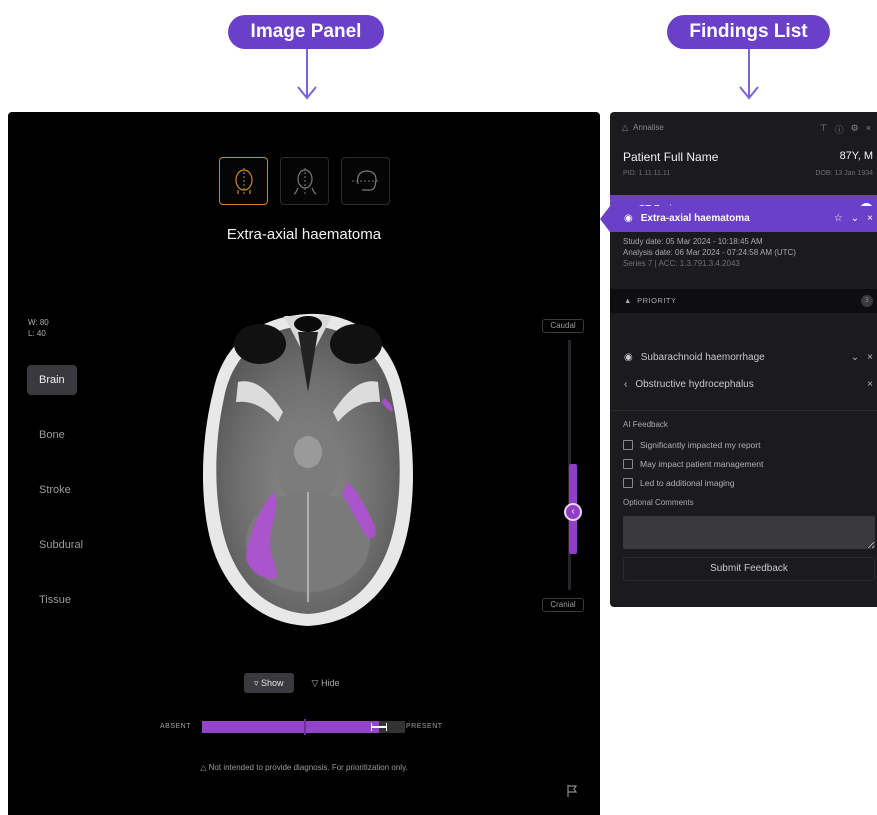 This screenshot has width=877, height=815. Describe the element at coordinates (258, 683) in the screenshot. I see `eye-icon: ▿` at that location.